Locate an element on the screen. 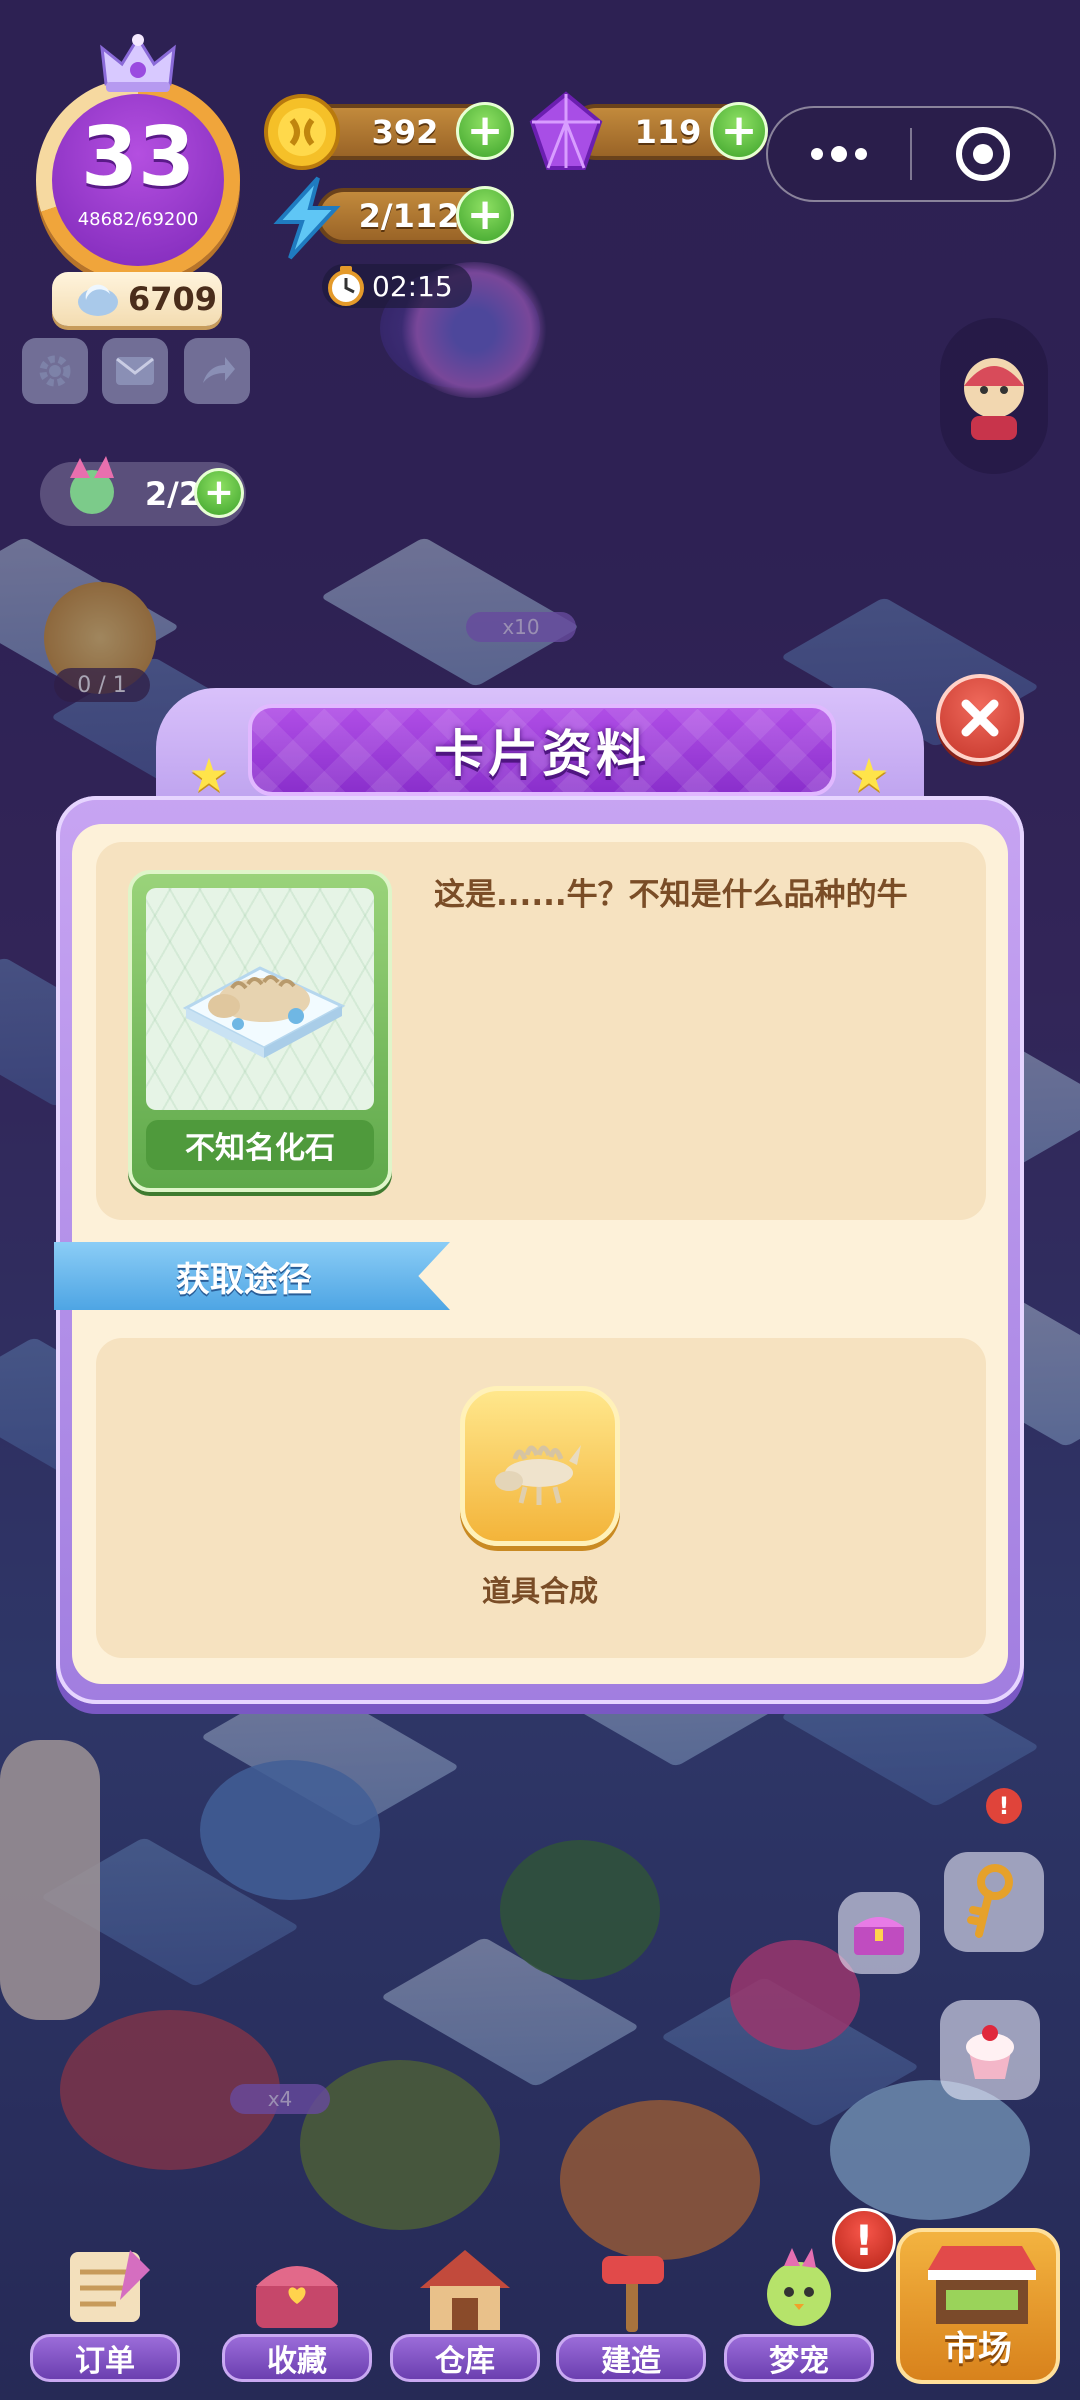  more-button is located at coordinates (839, 154).